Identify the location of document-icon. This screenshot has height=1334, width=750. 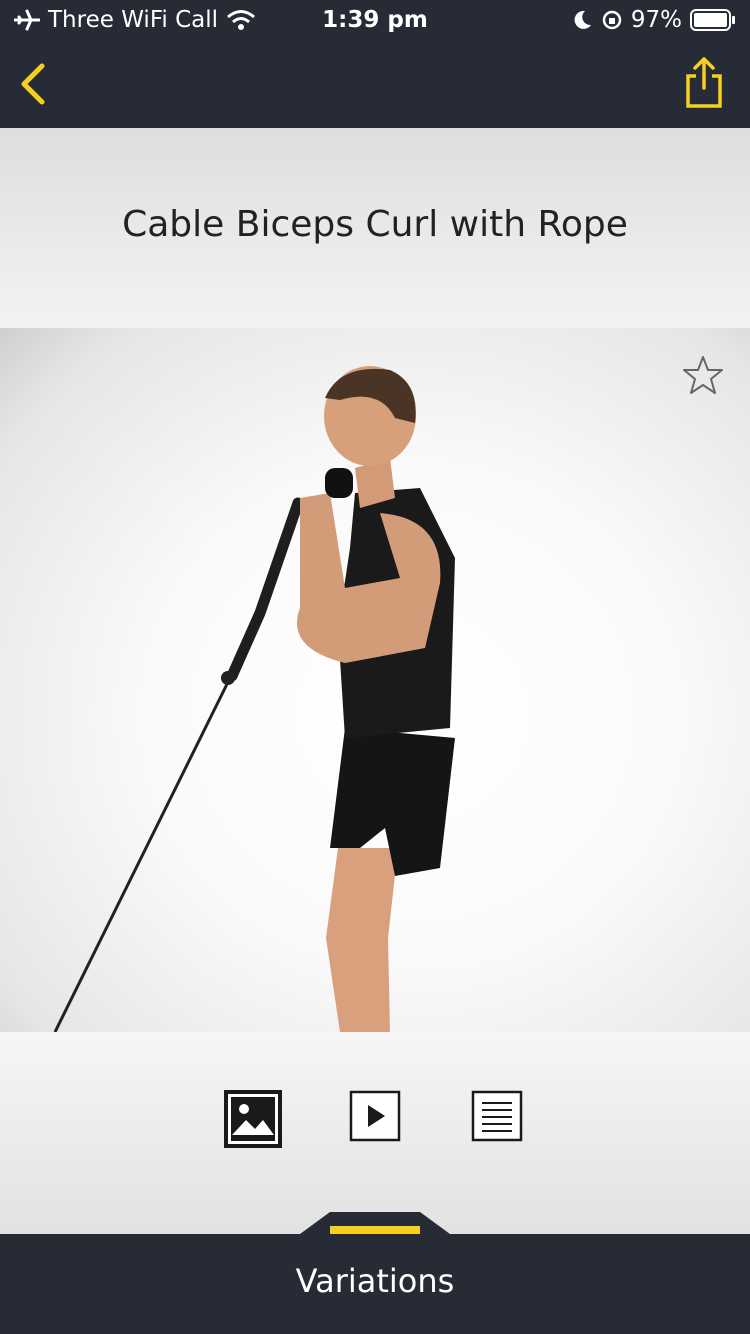
(497, 1116).